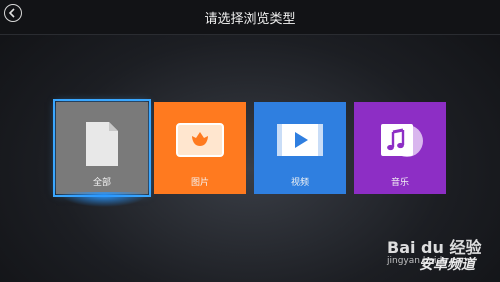 The height and width of the screenshot is (282, 500). I want to click on tile-video-label: 视频, so click(299, 183).